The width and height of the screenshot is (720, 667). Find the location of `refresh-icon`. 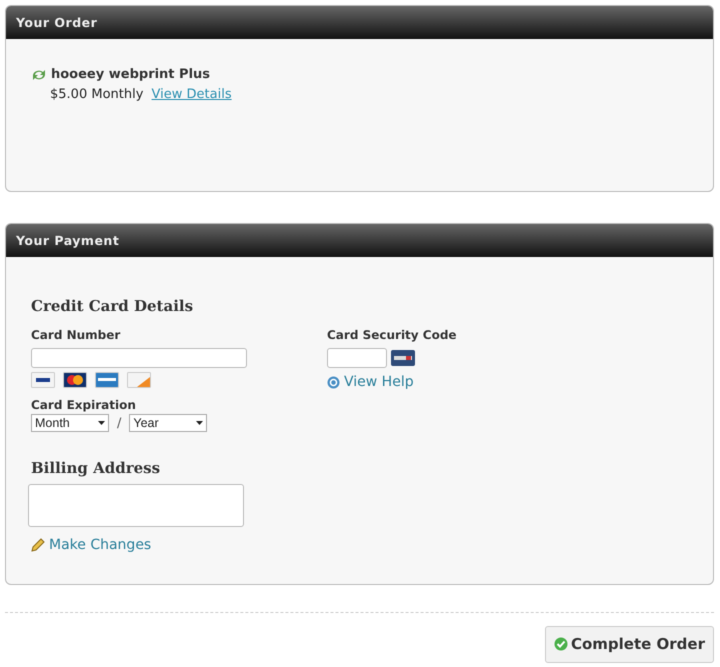

refresh-icon is located at coordinates (39, 75).